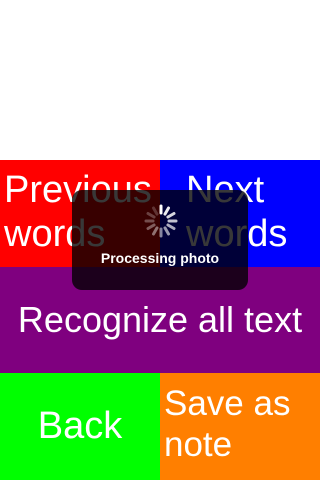 Image resolution: width=320 pixels, height=480 pixels. Describe the element at coordinates (240, 426) in the screenshot. I see `save-as-note-button: Save as note` at that location.